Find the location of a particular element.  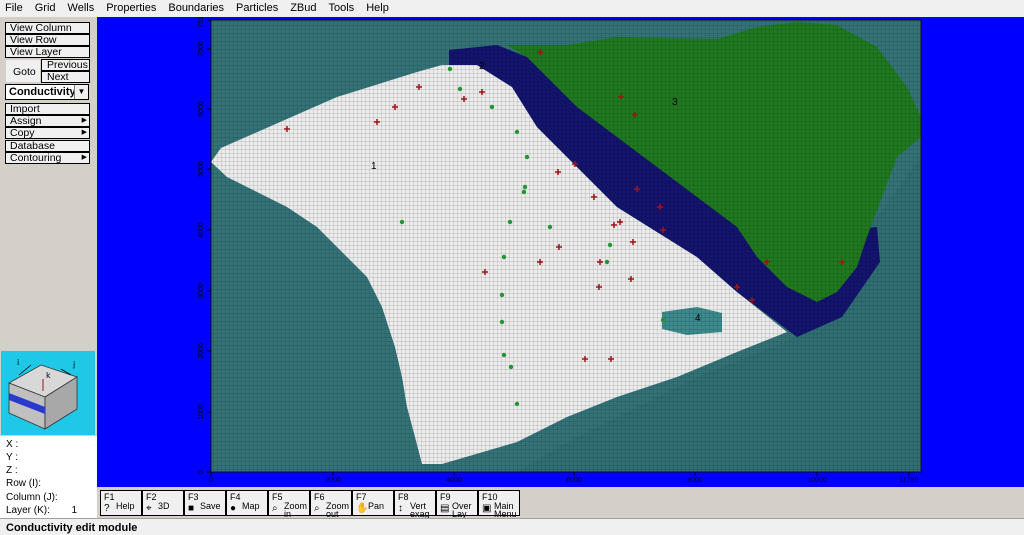

fkey-f7-button: F7 ✋ Pan is located at coordinates (373, 503).